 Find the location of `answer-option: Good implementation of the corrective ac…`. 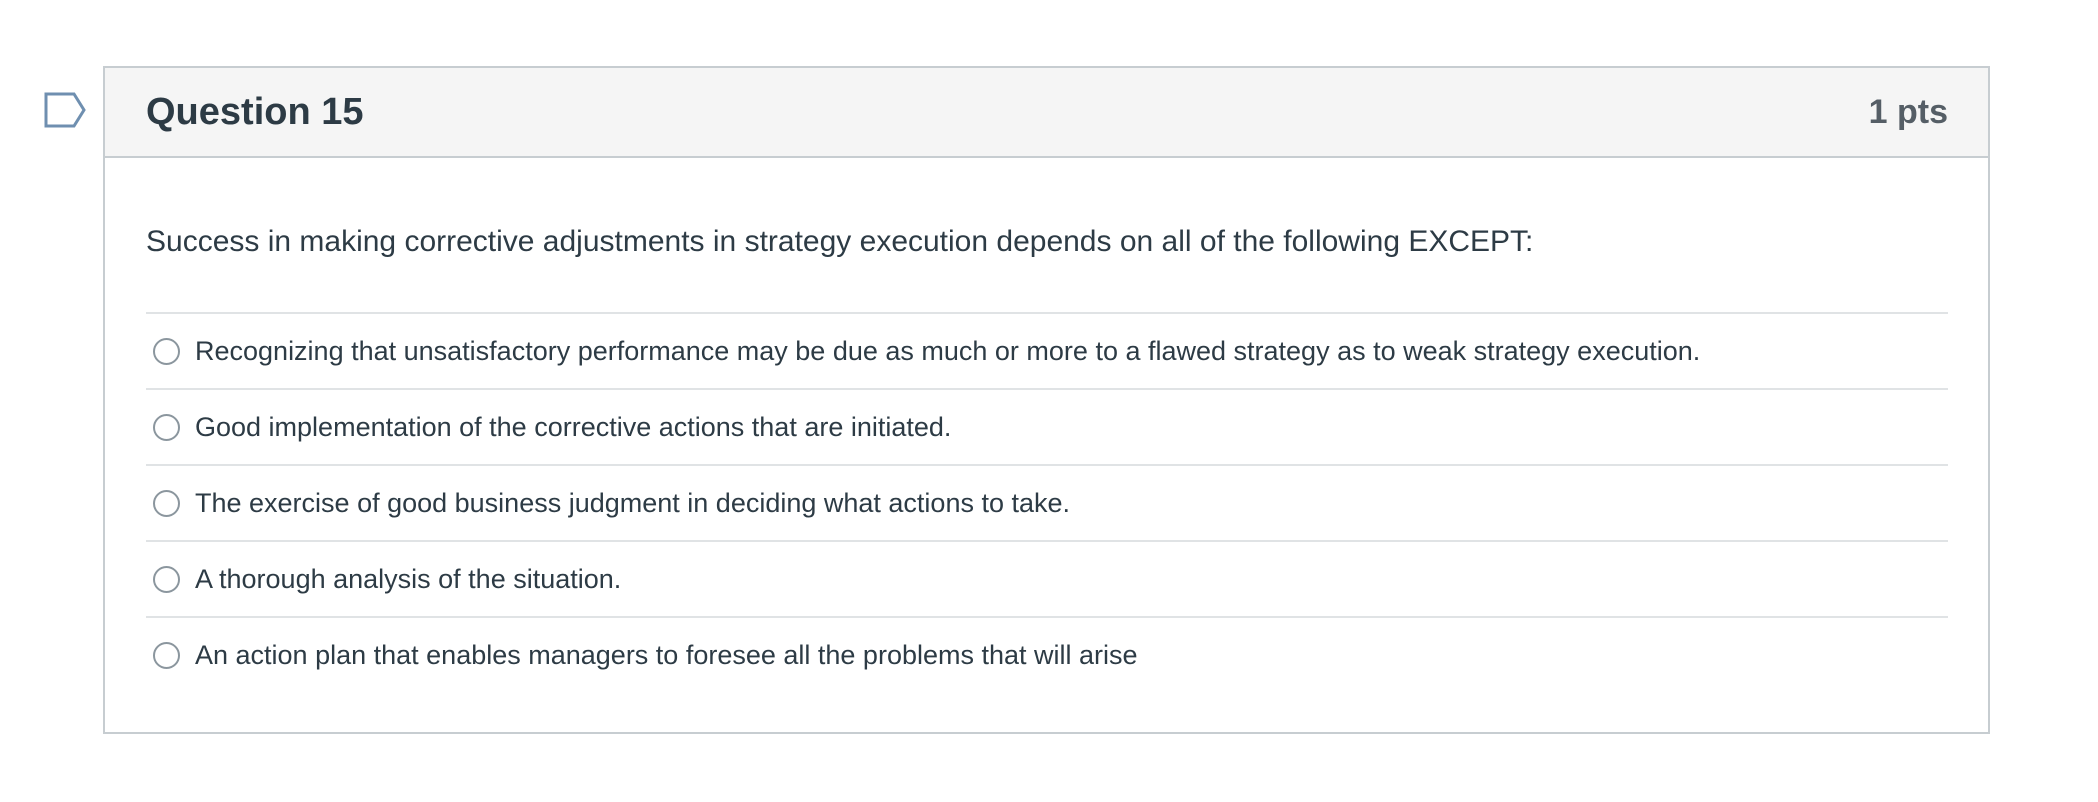

answer-option: Good implementation of the corrective ac… is located at coordinates (1047, 428).